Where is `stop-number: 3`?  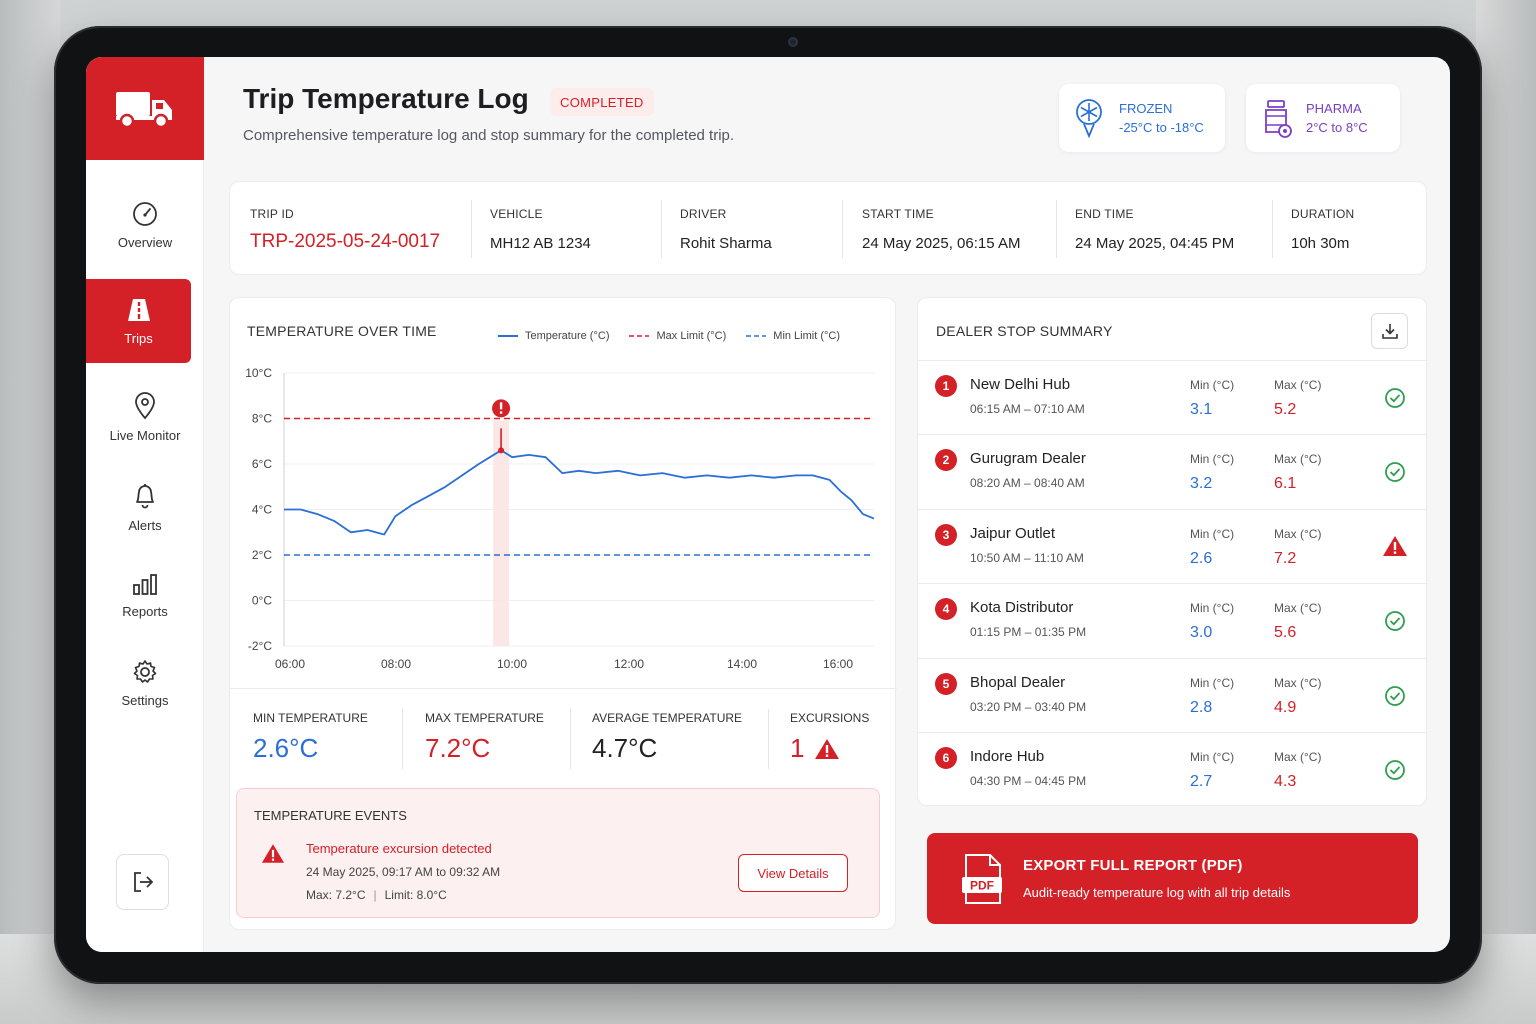 stop-number: 3 is located at coordinates (946, 534).